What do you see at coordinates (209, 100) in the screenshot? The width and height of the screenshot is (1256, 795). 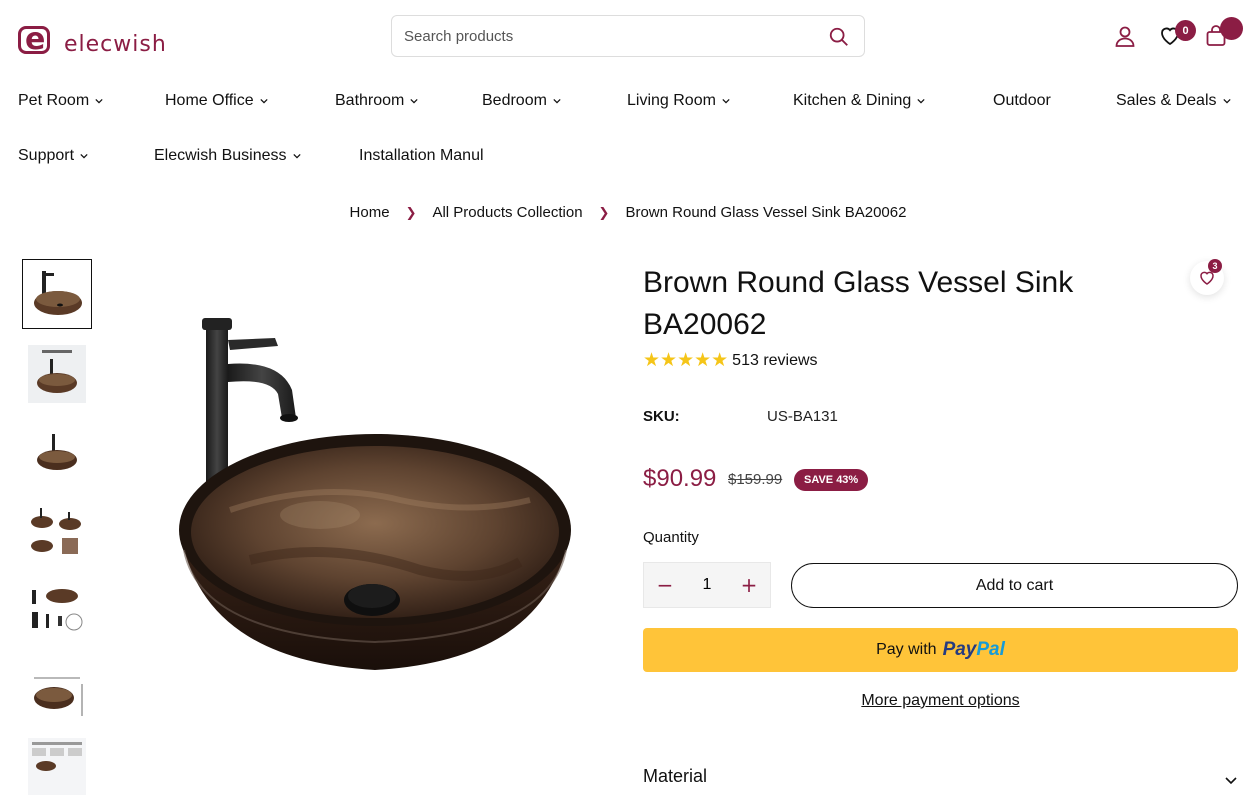 I see `nav-label: Home Office` at bounding box center [209, 100].